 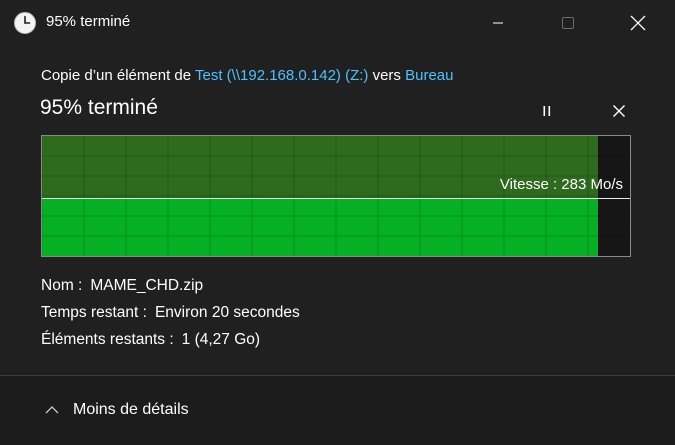 I want to click on destination-link: Bureau, so click(x=429, y=75).